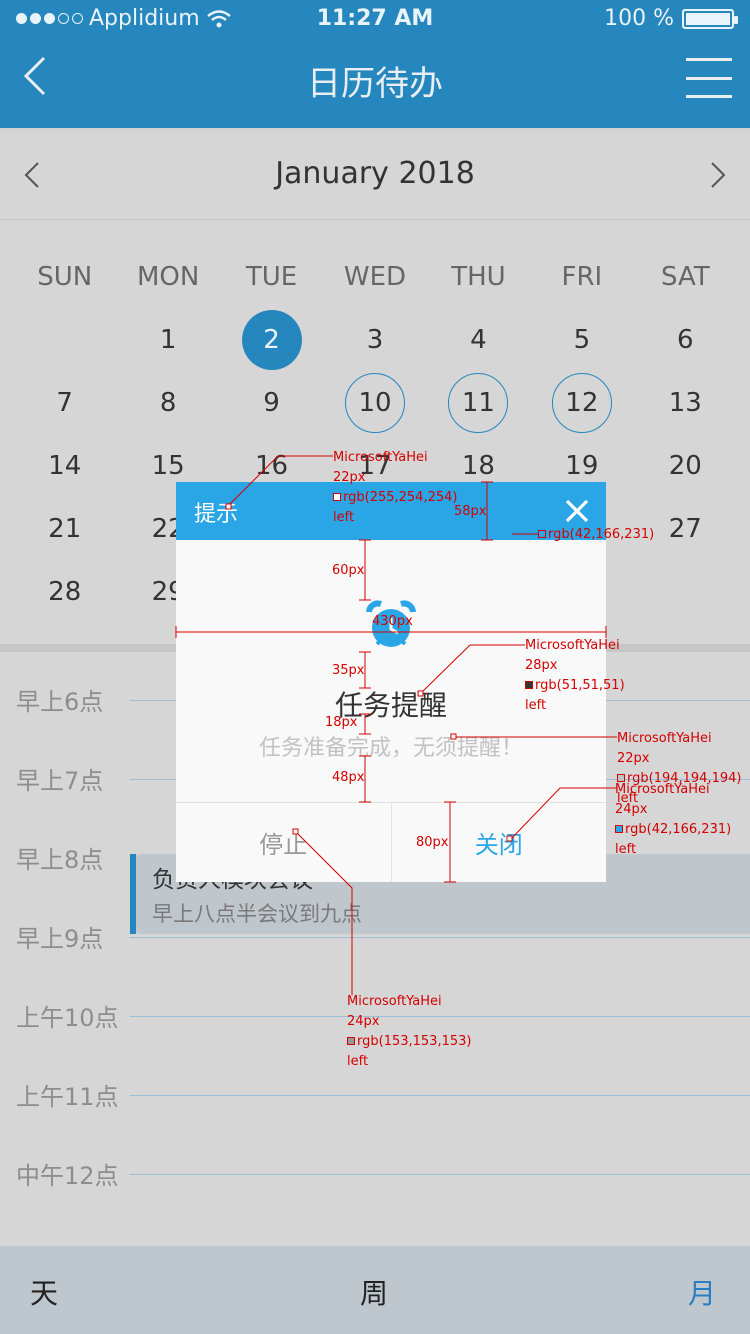 The width and height of the screenshot is (750, 1334). Describe the element at coordinates (348, 570) in the screenshot. I see `spec-note-gap-top: 60px` at that location.